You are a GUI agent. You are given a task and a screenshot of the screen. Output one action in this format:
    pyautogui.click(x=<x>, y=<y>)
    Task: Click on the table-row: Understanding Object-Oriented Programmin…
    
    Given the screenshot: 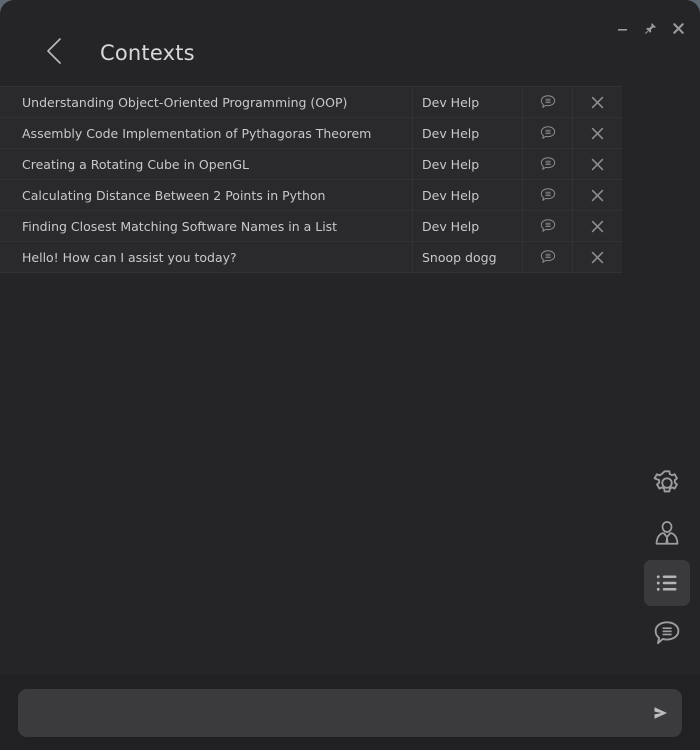 What is the action you would take?
    pyautogui.click(x=311, y=102)
    